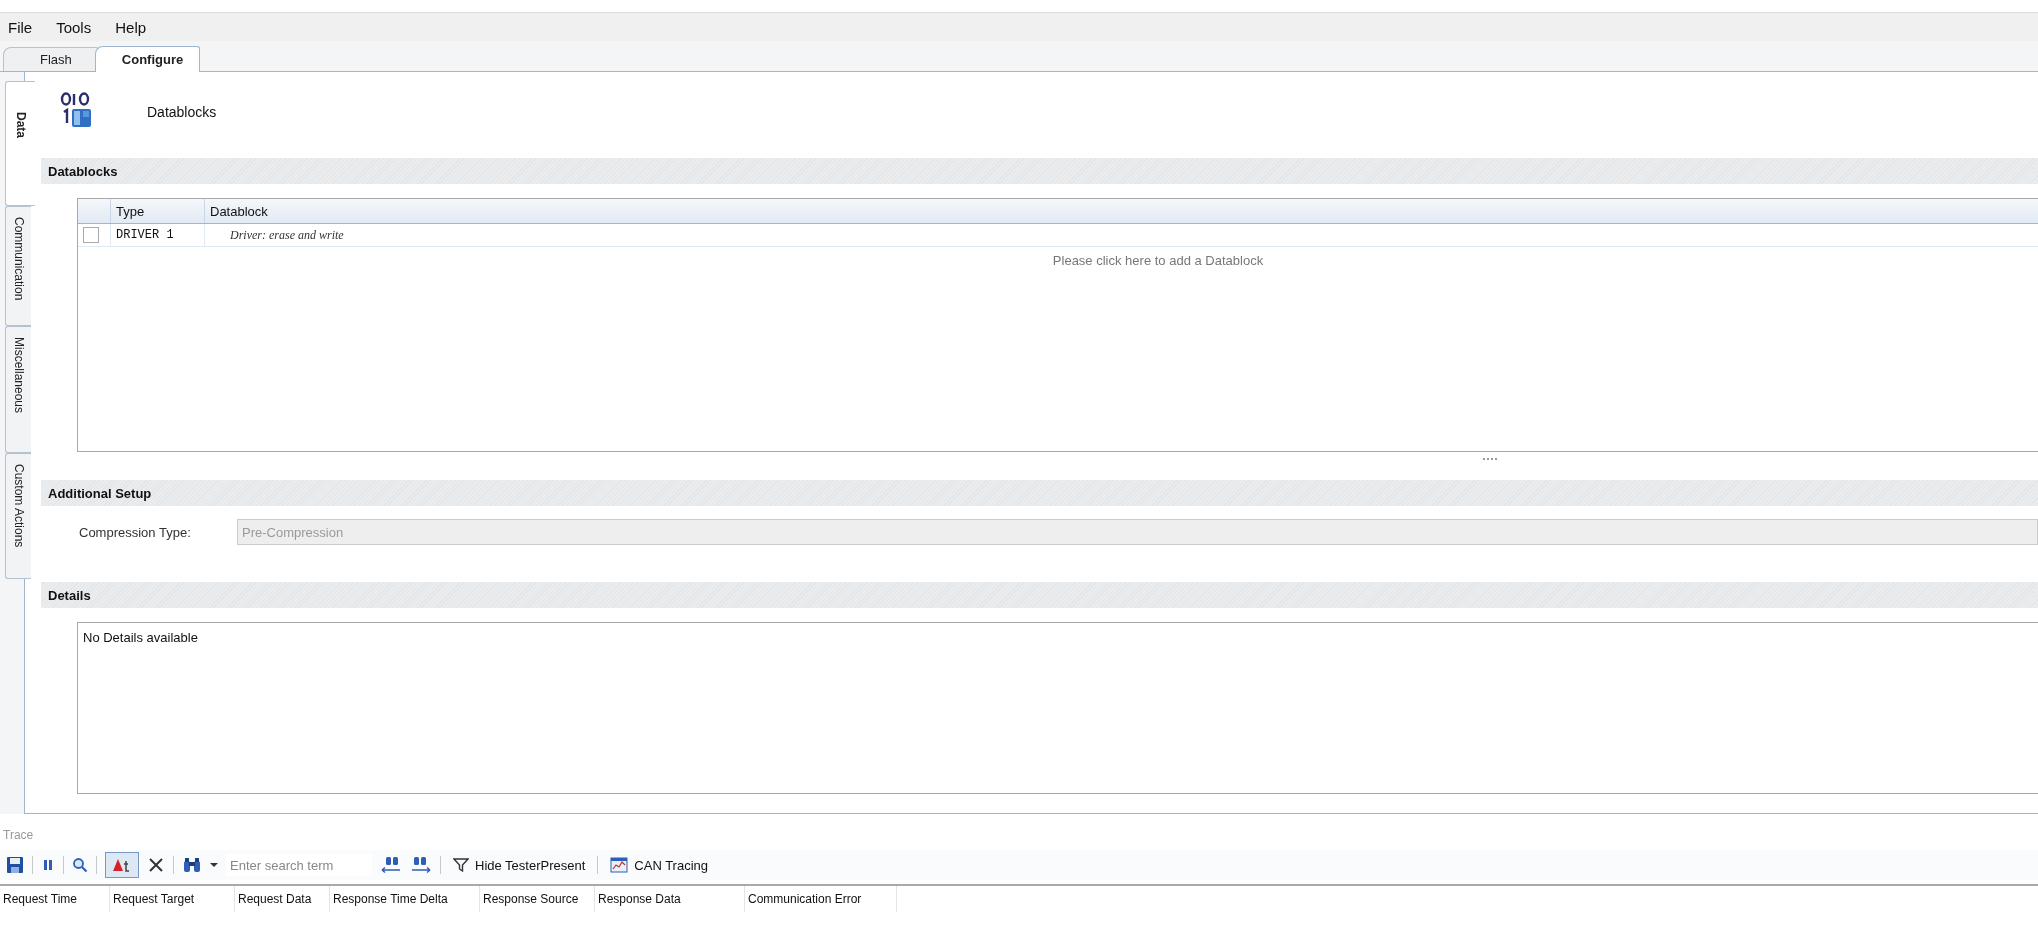 Image resolution: width=2038 pixels, height=940 pixels. Describe the element at coordinates (282, 899) in the screenshot. I see `column-header: Request Data` at that location.